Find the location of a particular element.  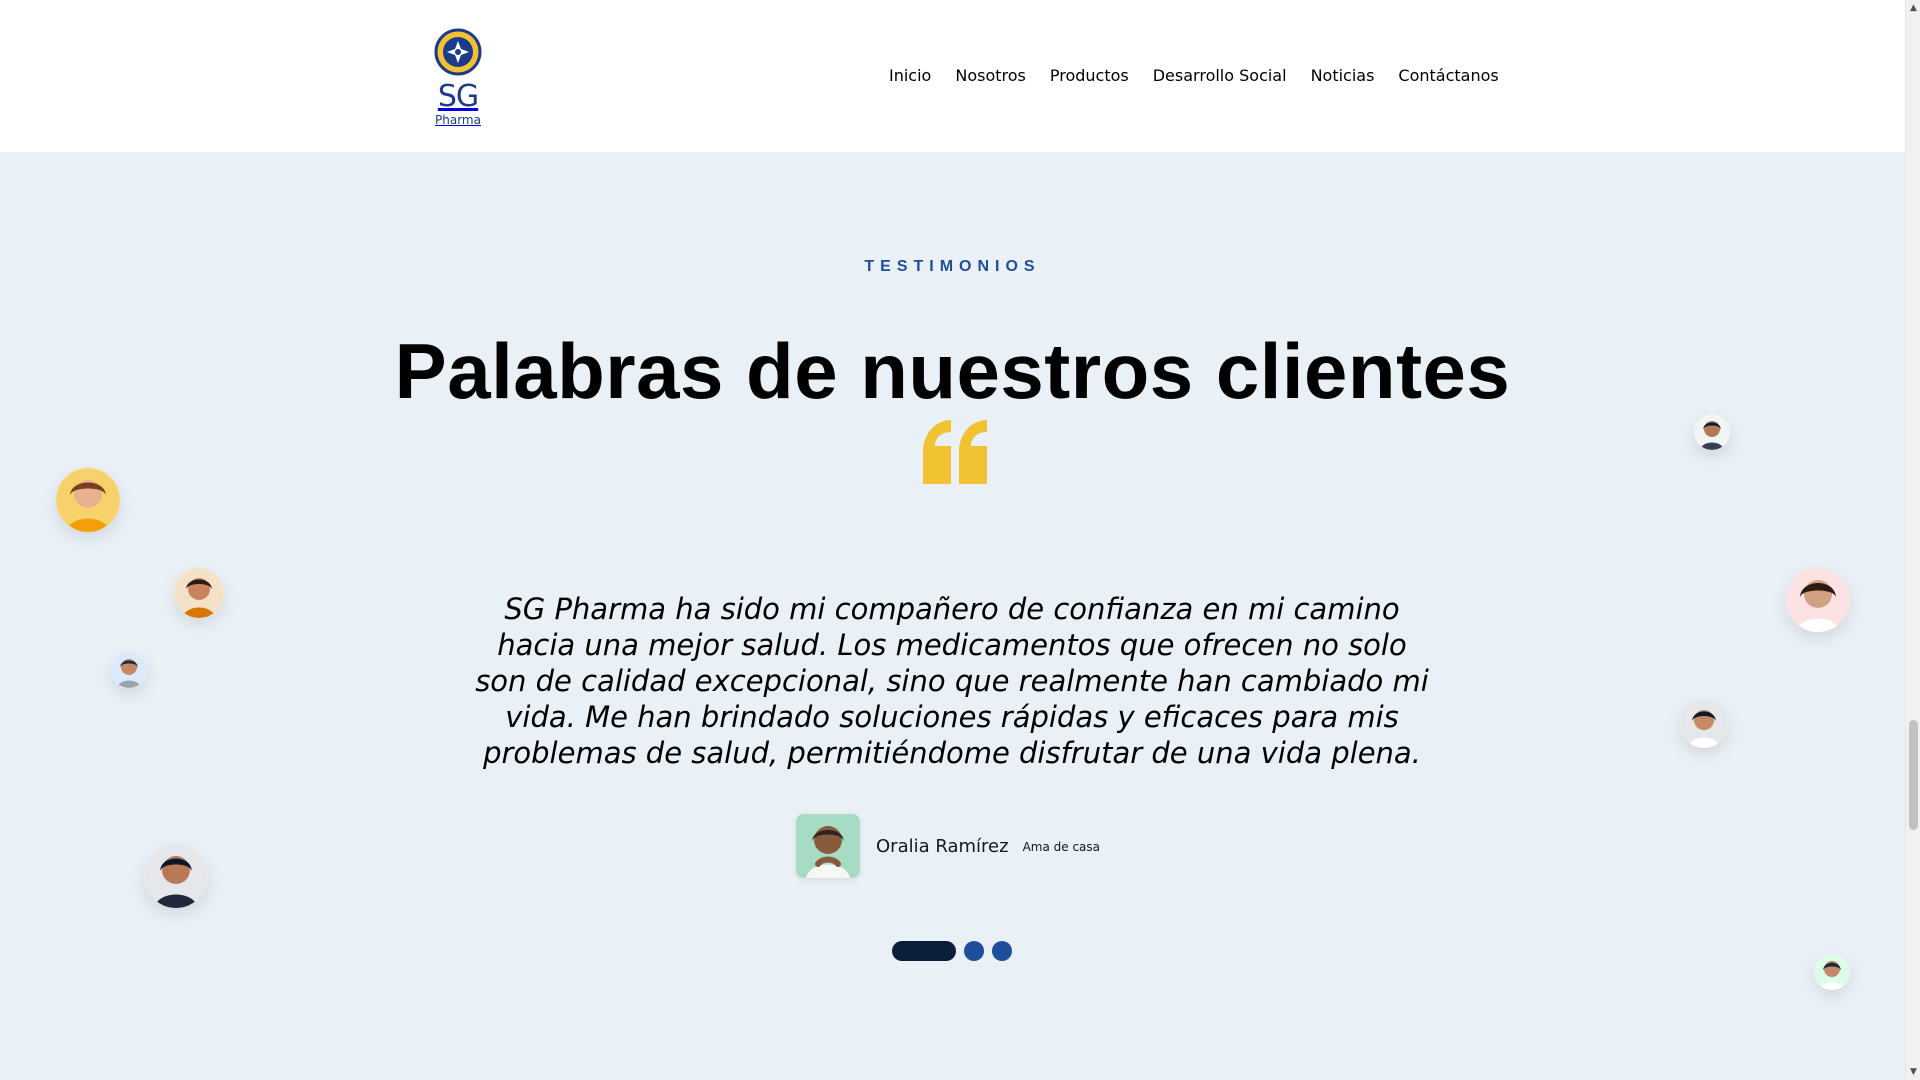

author-photo-icon is located at coordinates (828, 846).